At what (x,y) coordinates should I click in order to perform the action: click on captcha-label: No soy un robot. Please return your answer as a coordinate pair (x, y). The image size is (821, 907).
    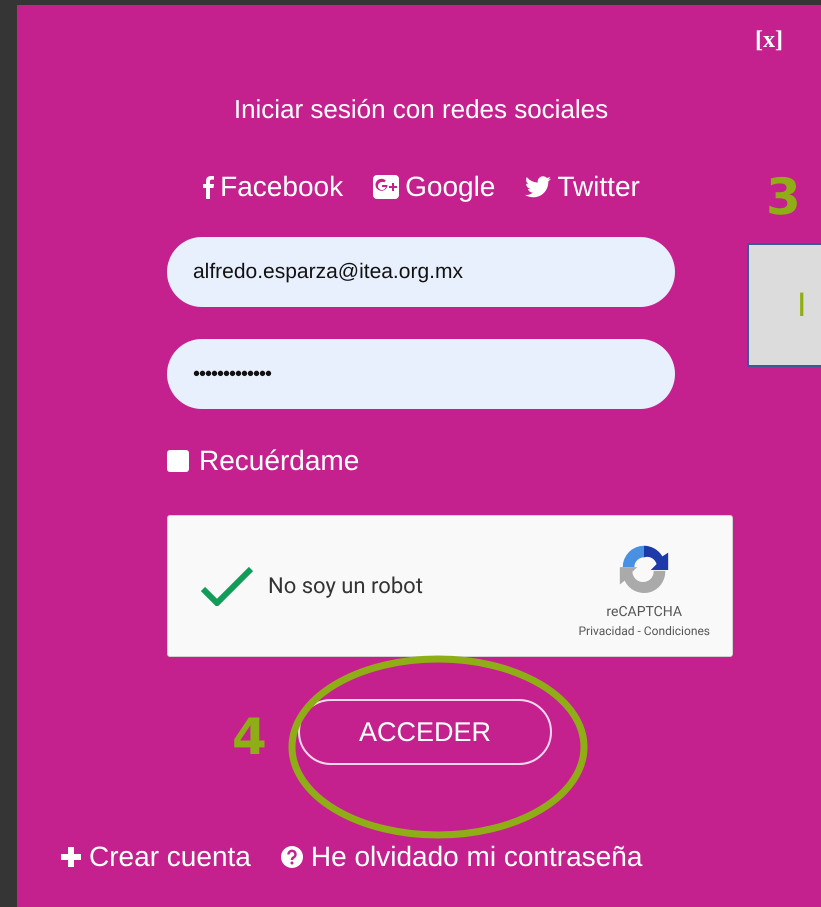
    Looking at the image, I should click on (345, 586).